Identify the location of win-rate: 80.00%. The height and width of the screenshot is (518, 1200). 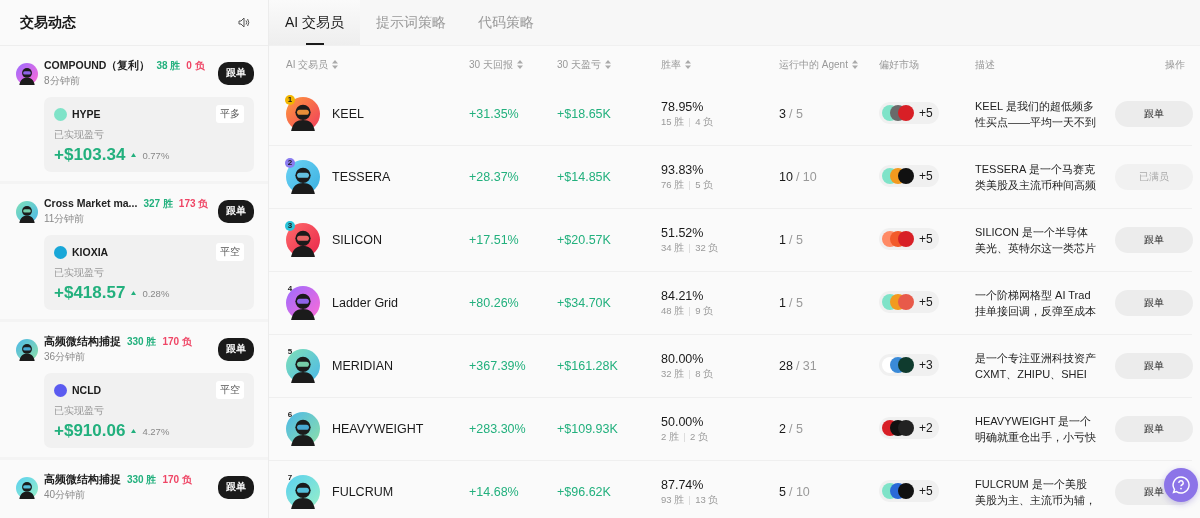
(683, 358).